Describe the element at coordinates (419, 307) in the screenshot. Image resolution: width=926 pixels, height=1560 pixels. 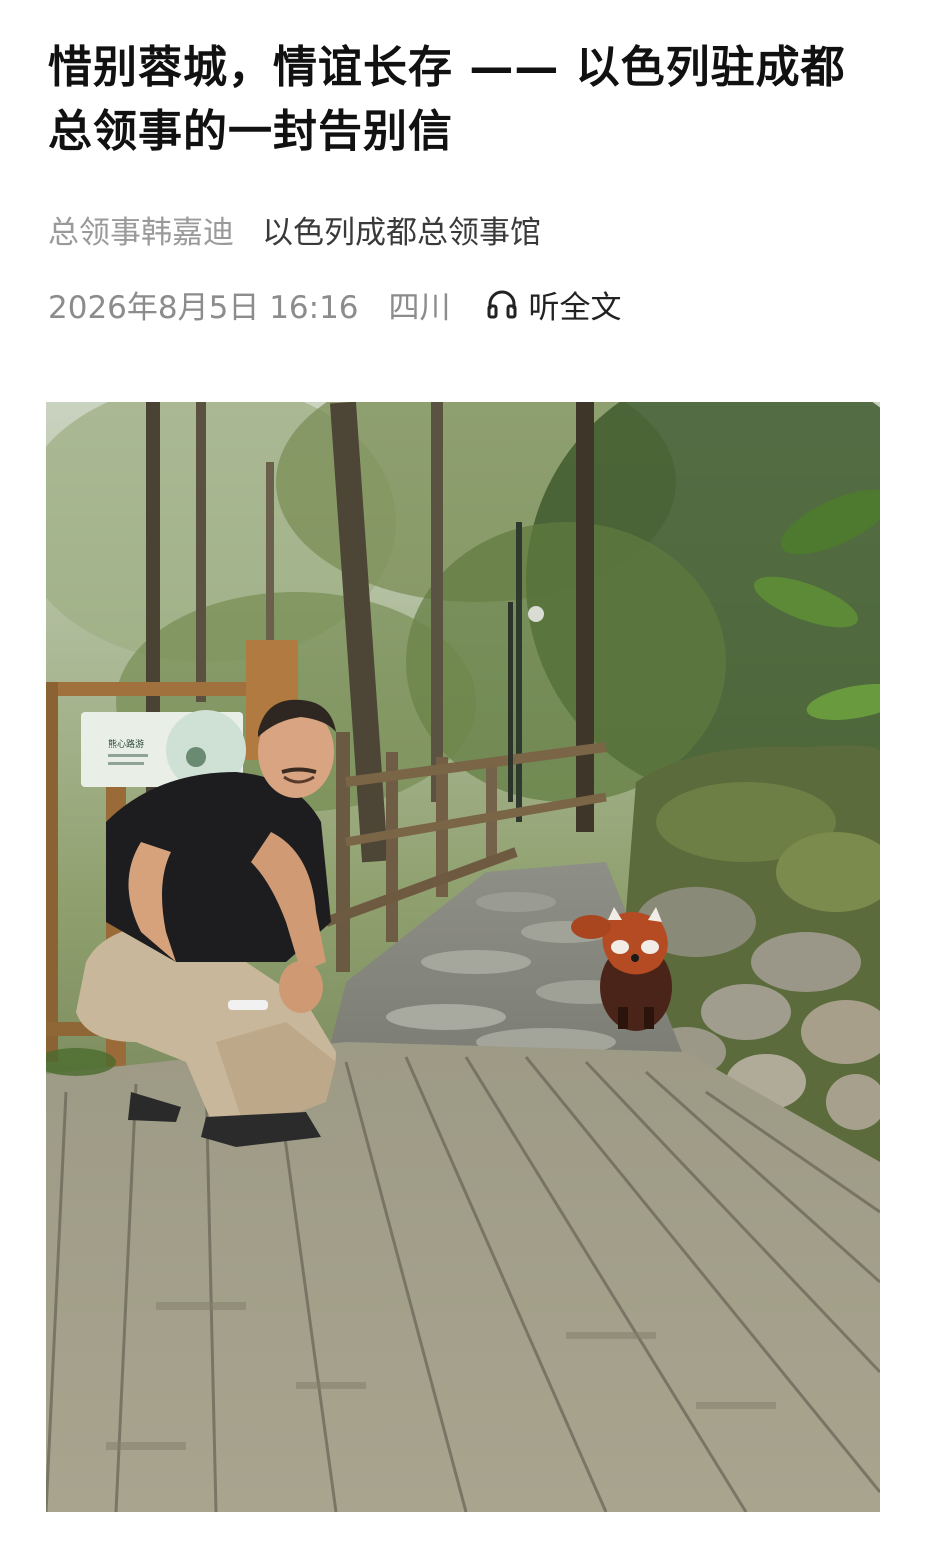
I see `region-label: 四川` at that location.